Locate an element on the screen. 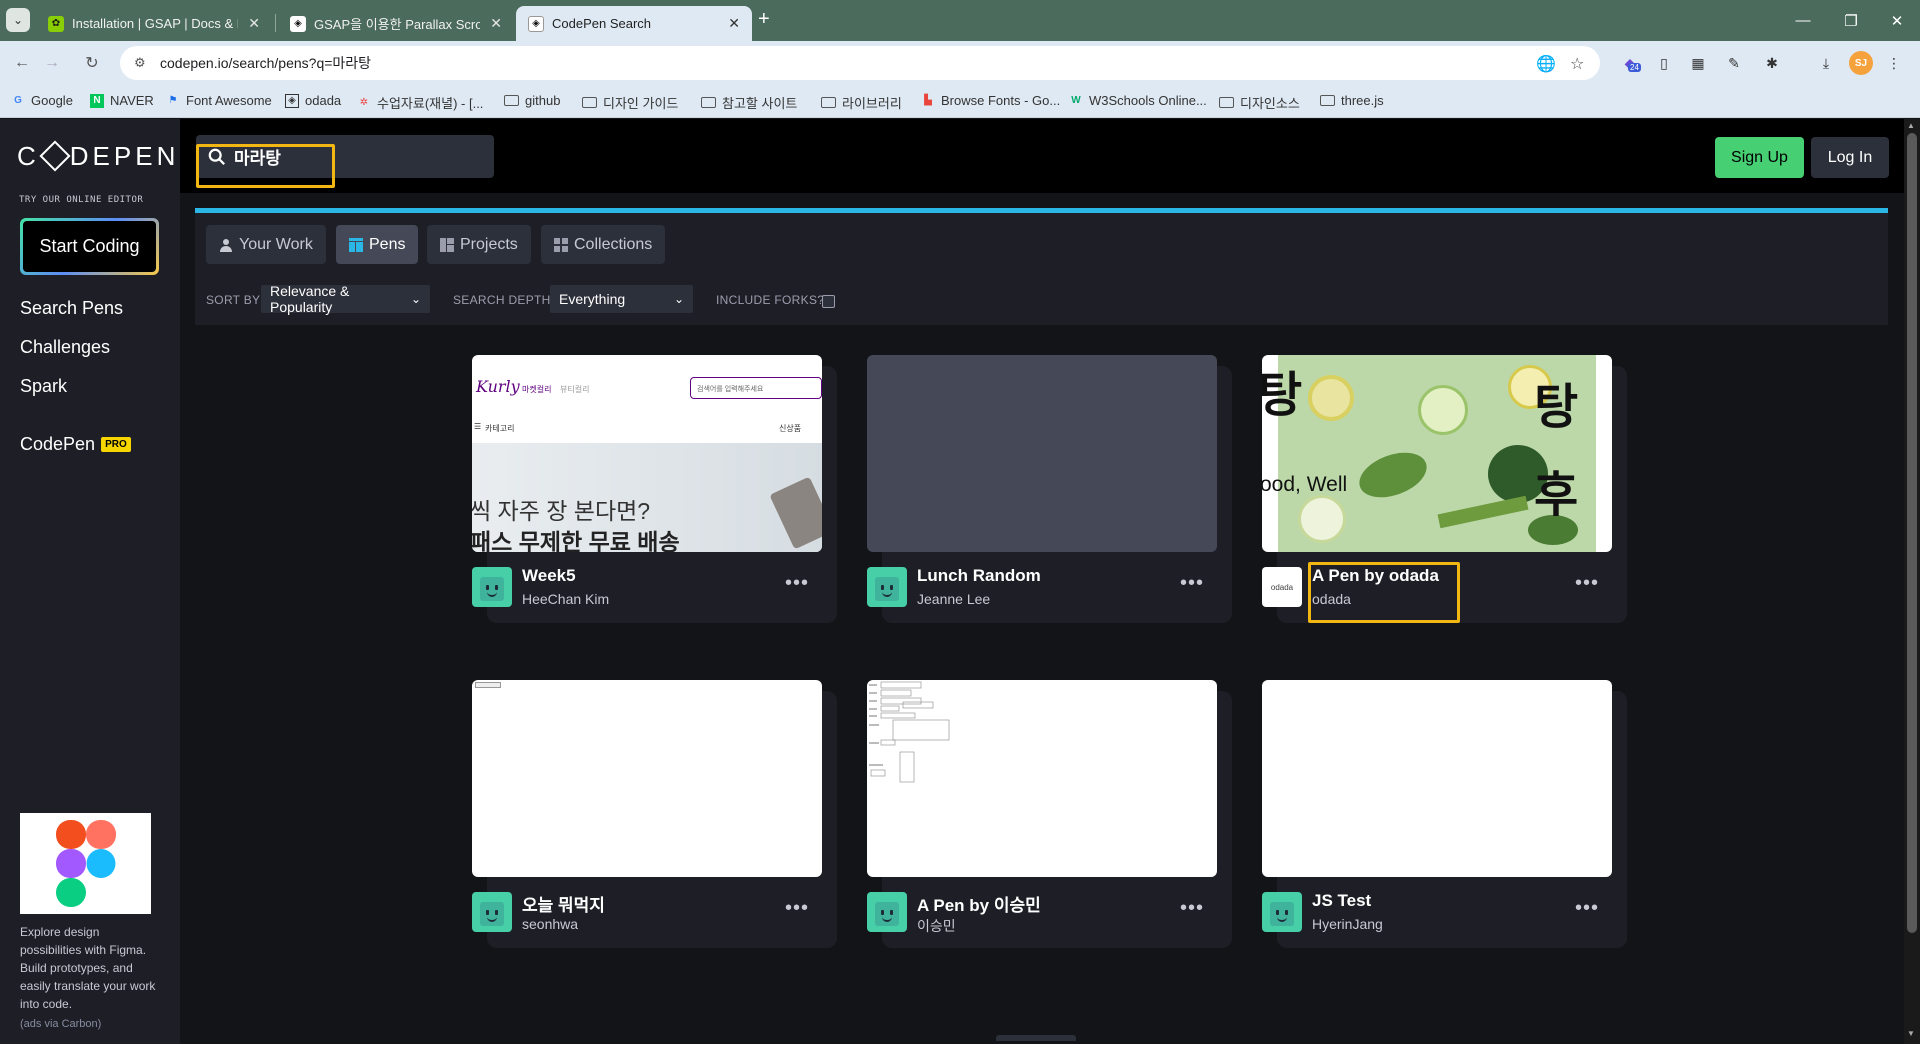 The width and height of the screenshot is (1920, 1044). tab-search-button: ⌄ is located at coordinates (18, 20).